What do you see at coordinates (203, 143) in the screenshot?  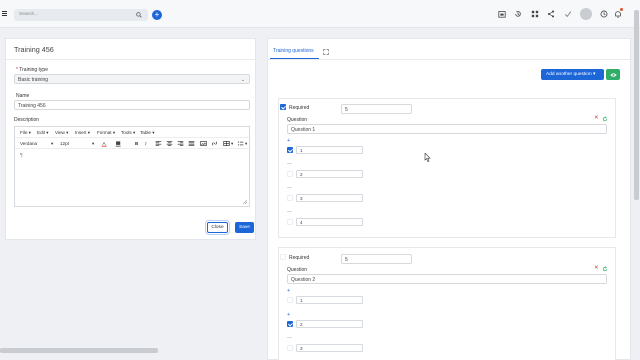 I see `image-icon` at bounding box center [203, 143].